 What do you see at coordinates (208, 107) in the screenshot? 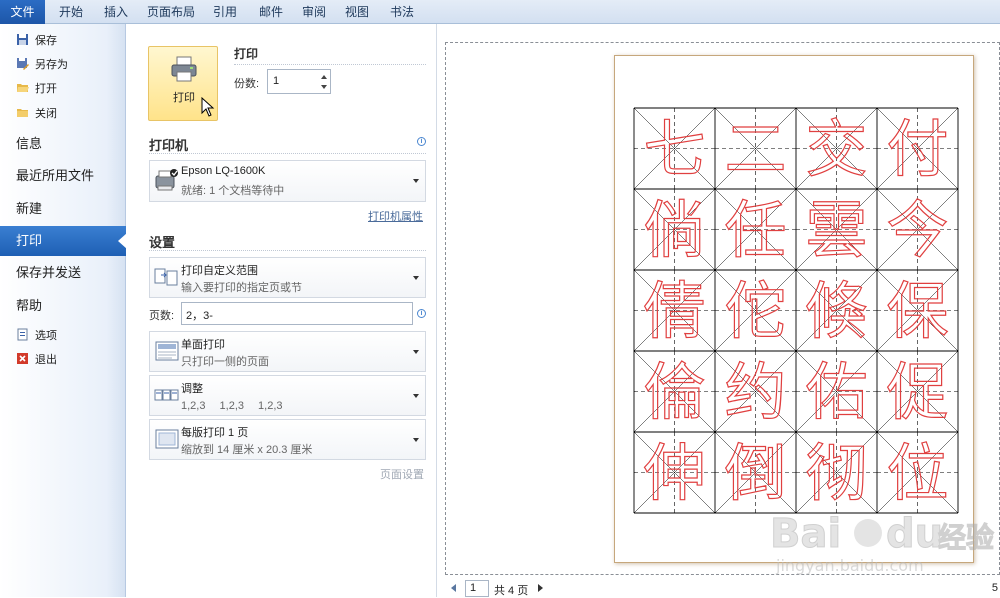
I see `mouse-cursor-icon` at bounding box center [208, 107].